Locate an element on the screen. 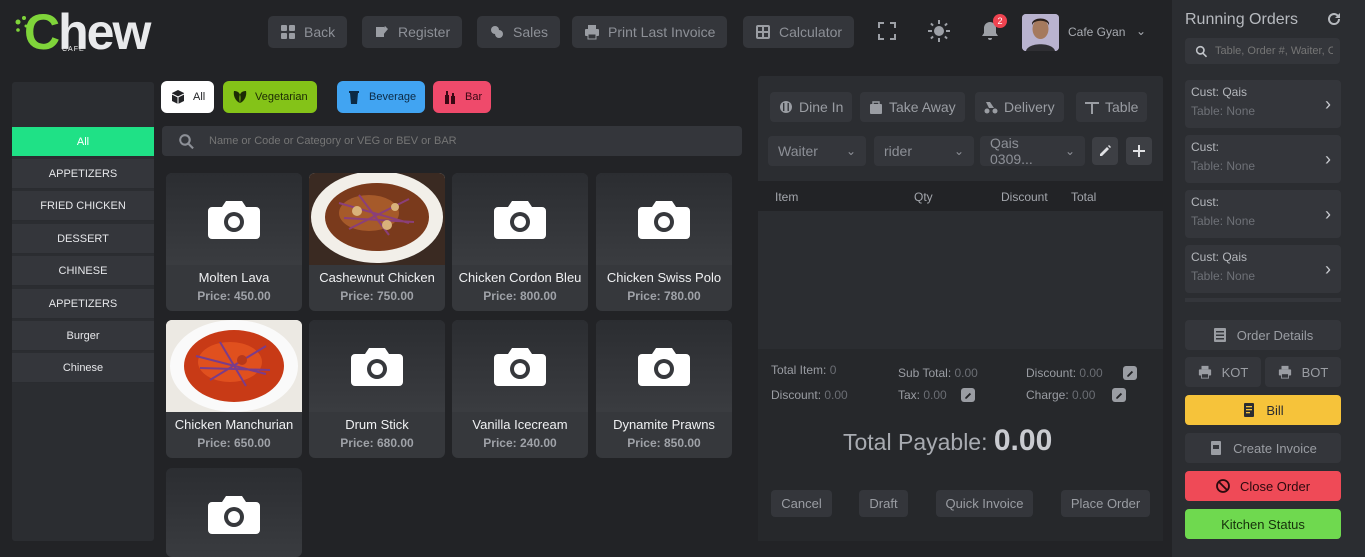 The width and height of the screenshot is (1365, 557). tab-take-away: Take Away is located at coordinates (912, 107).